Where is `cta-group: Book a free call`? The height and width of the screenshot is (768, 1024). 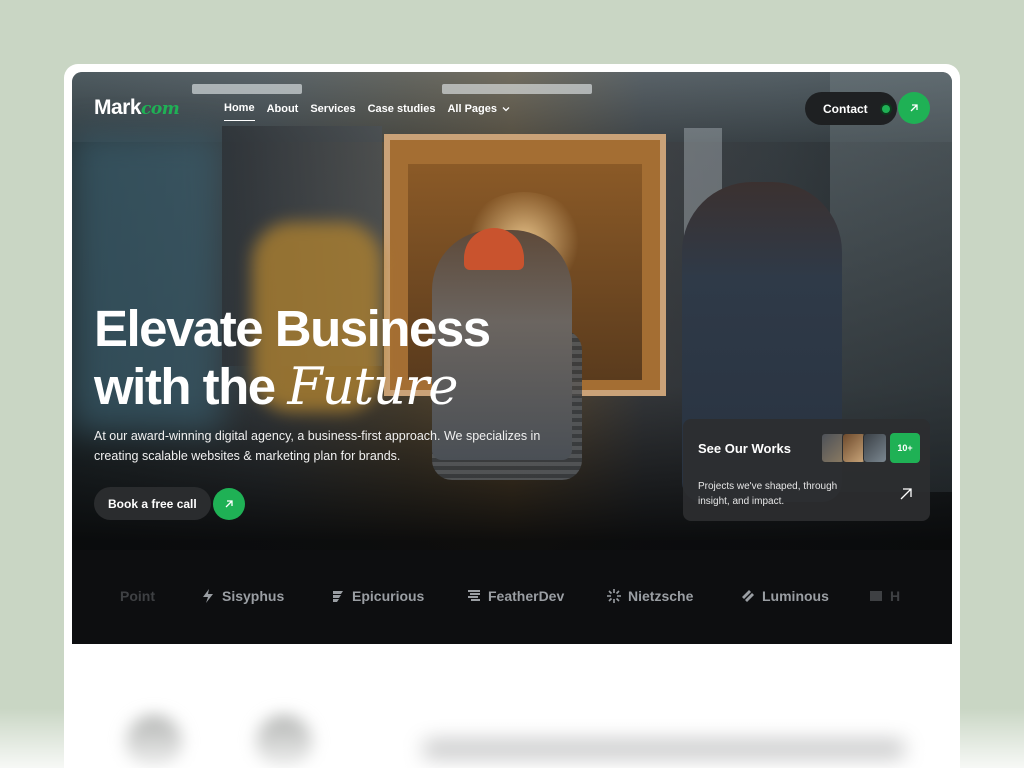
cta-group: Book a free call is located at coordinates (169, 503).